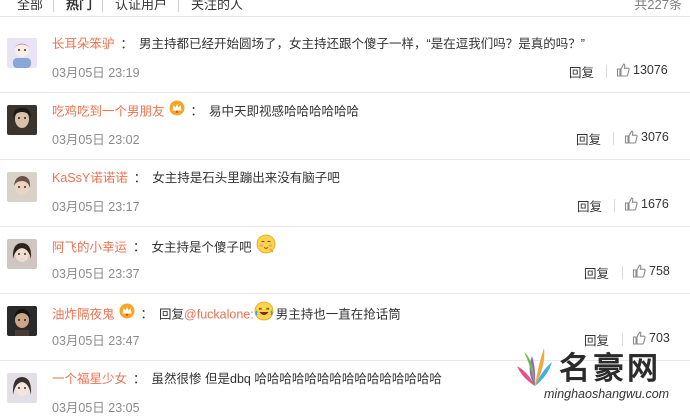 This screenshot has height=419, width=690. What do you see at coordinates (96, 274) in the screenshot?
I see `comment-time: 03月05日 23:37` at bounding box center [96, 274].